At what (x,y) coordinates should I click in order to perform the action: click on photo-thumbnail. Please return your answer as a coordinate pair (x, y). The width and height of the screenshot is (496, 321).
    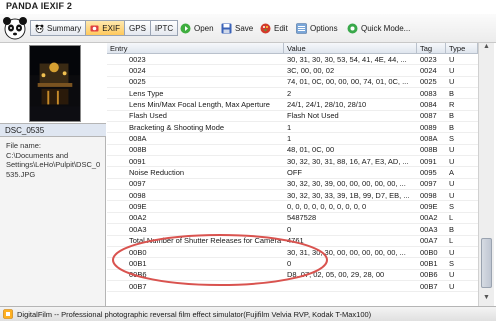
    Looking at the image, I should click on (55, 83).